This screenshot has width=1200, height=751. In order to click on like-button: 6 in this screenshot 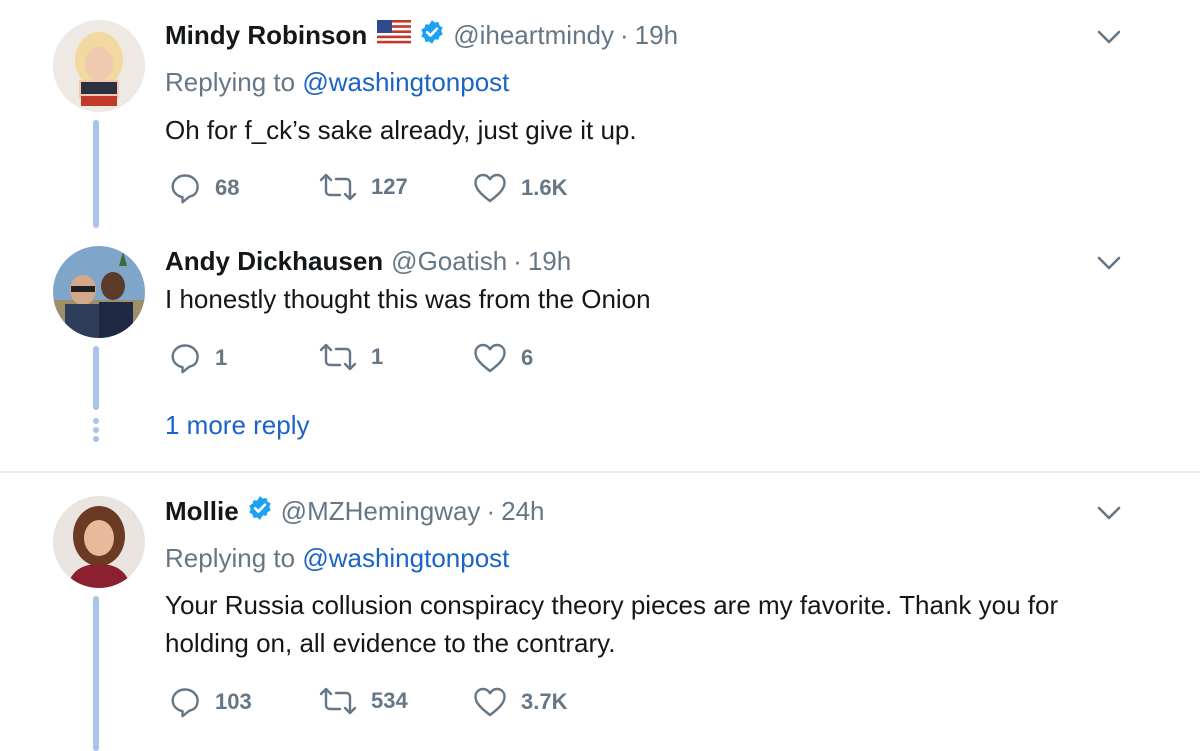, I will do `click(503, 358)`.